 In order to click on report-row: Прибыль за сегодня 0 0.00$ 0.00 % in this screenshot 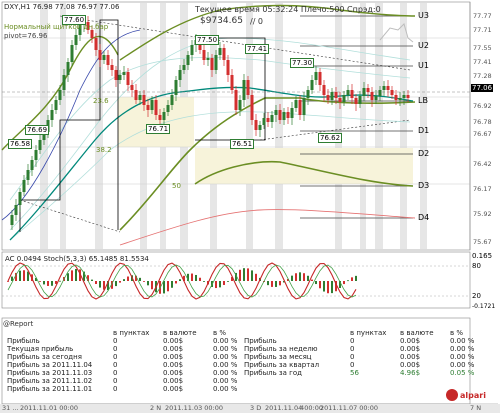, I will do `click(122, 357)`.